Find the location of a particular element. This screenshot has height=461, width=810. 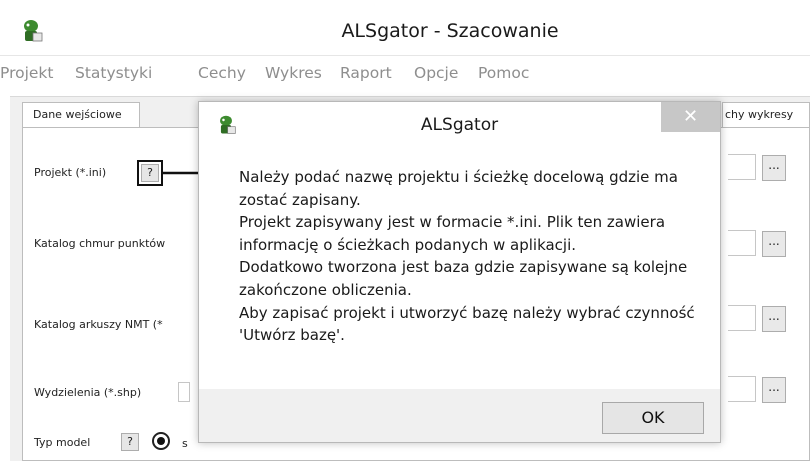

dtm-path-input is located at coordinates (742, 318).